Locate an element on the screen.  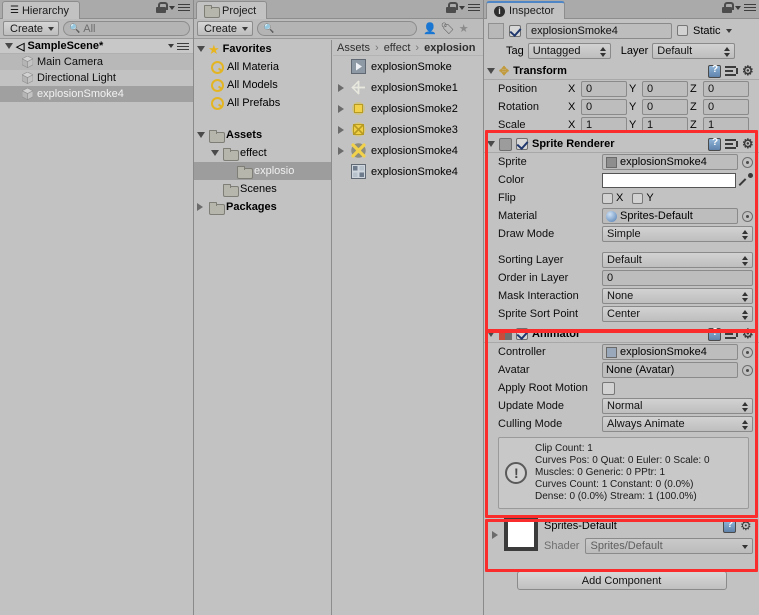
controller-object-field: explosionSmoke4 is located at coordinates (670, 352).